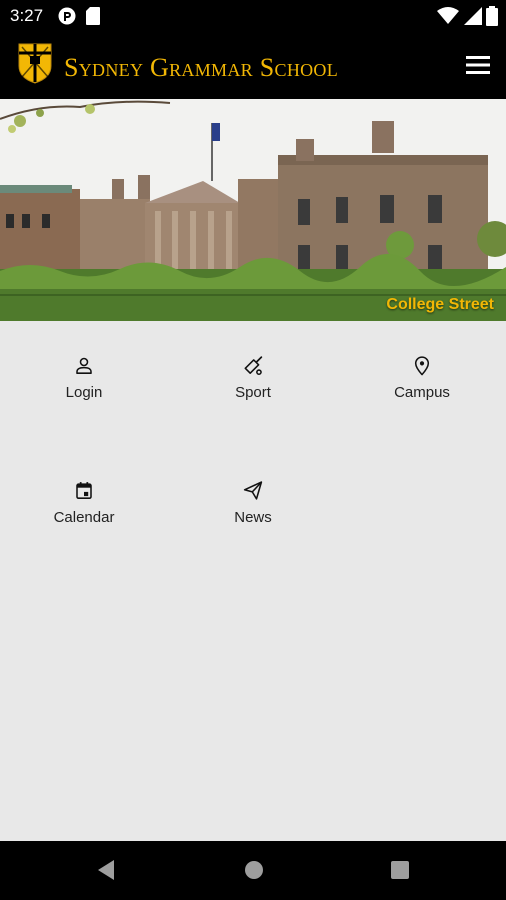 This screenshot has width=506, height=900. Describe the element at coordinates (400, 870) in the screenshot. I see `recents-icon` at that location.